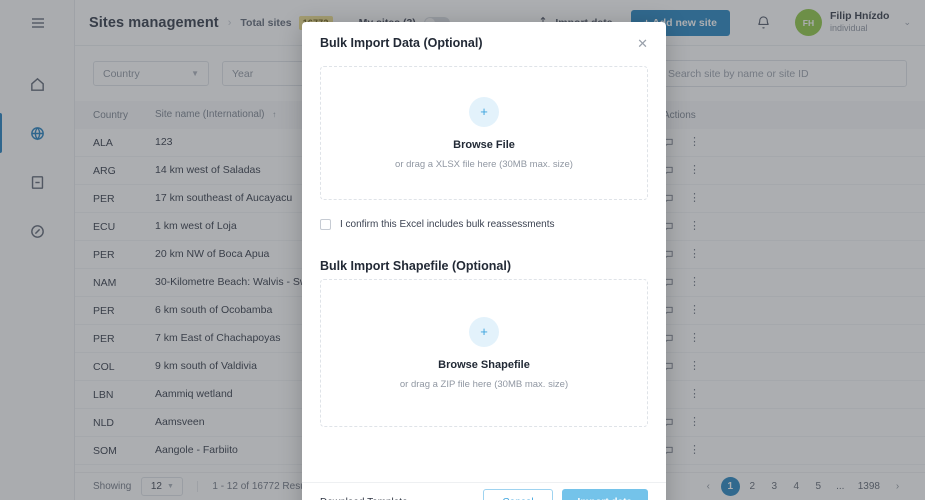  I want to click on browse-file-label: Browse File, so click(484, 144).